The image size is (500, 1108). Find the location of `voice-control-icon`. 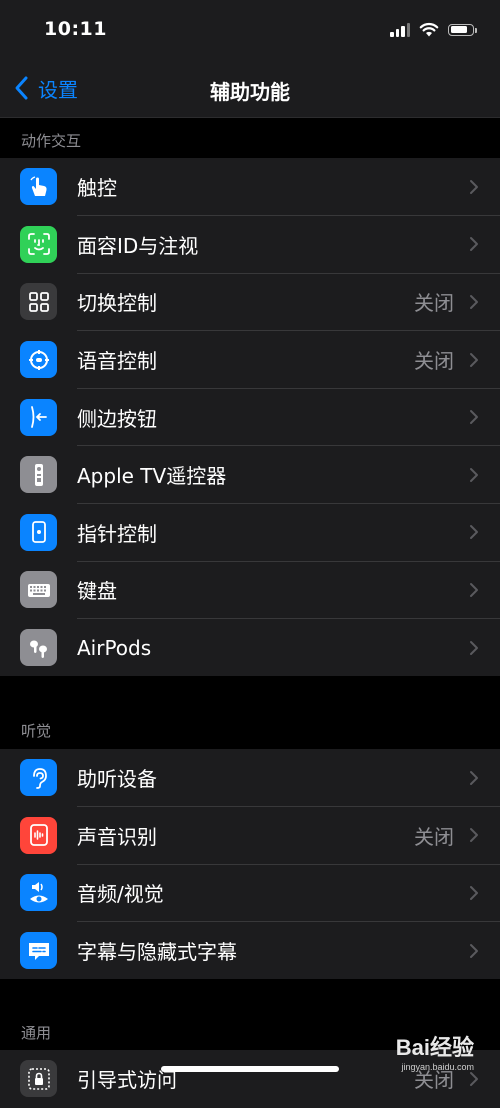

voice-control-icon is located at coordinates (38, 360).